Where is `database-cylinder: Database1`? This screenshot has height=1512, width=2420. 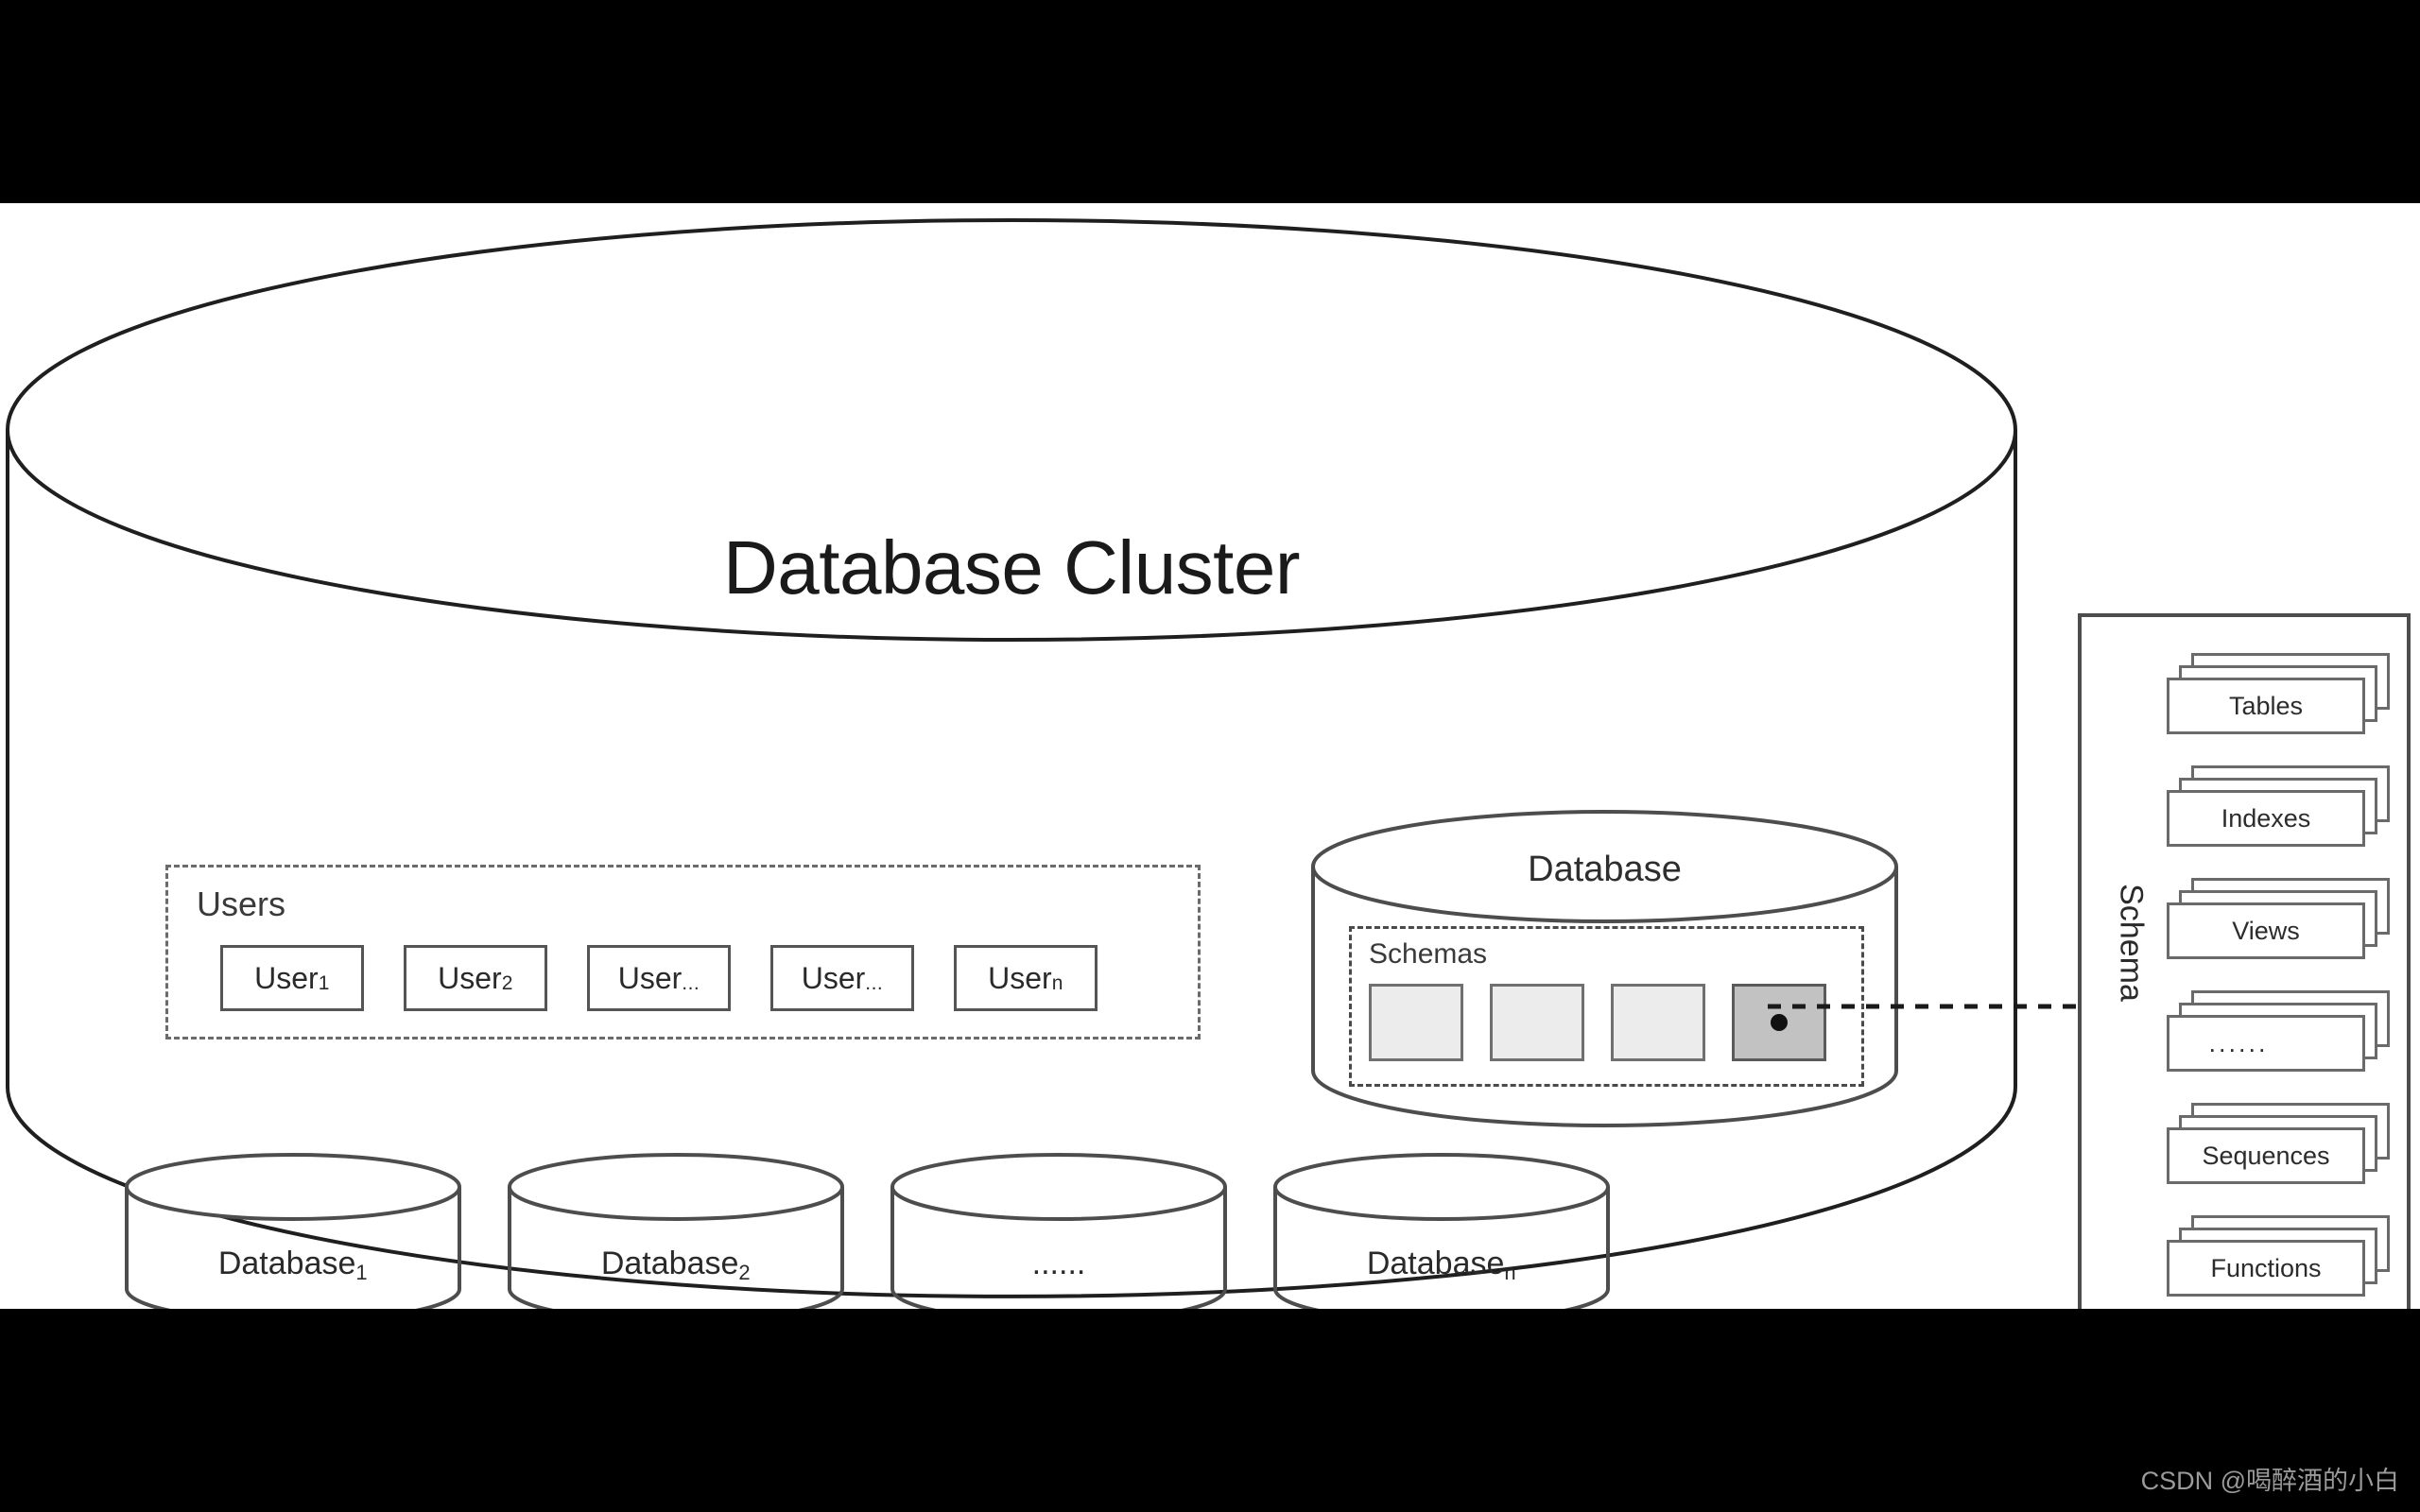 database-cylinder: Database1 is located at coordinates (293, 1238).